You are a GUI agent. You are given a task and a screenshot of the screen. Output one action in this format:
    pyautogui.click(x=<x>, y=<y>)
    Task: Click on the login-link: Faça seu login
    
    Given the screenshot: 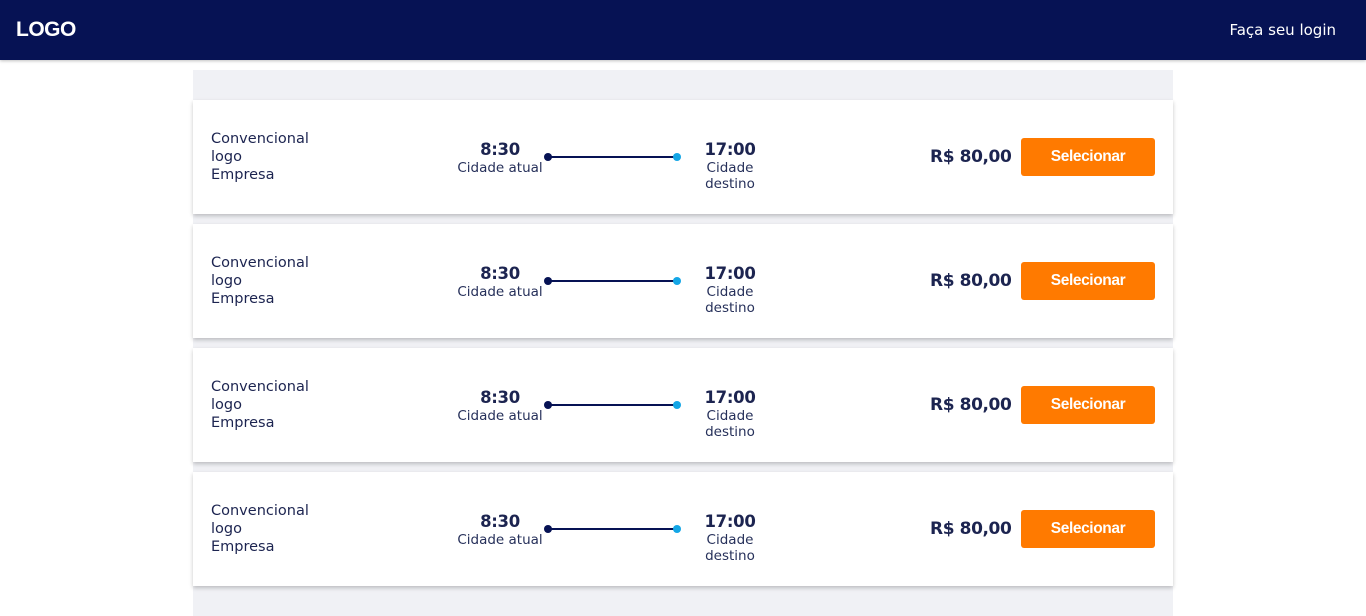 What is the action you would take?
    pyautogui.click(x=1282, y=30)
    